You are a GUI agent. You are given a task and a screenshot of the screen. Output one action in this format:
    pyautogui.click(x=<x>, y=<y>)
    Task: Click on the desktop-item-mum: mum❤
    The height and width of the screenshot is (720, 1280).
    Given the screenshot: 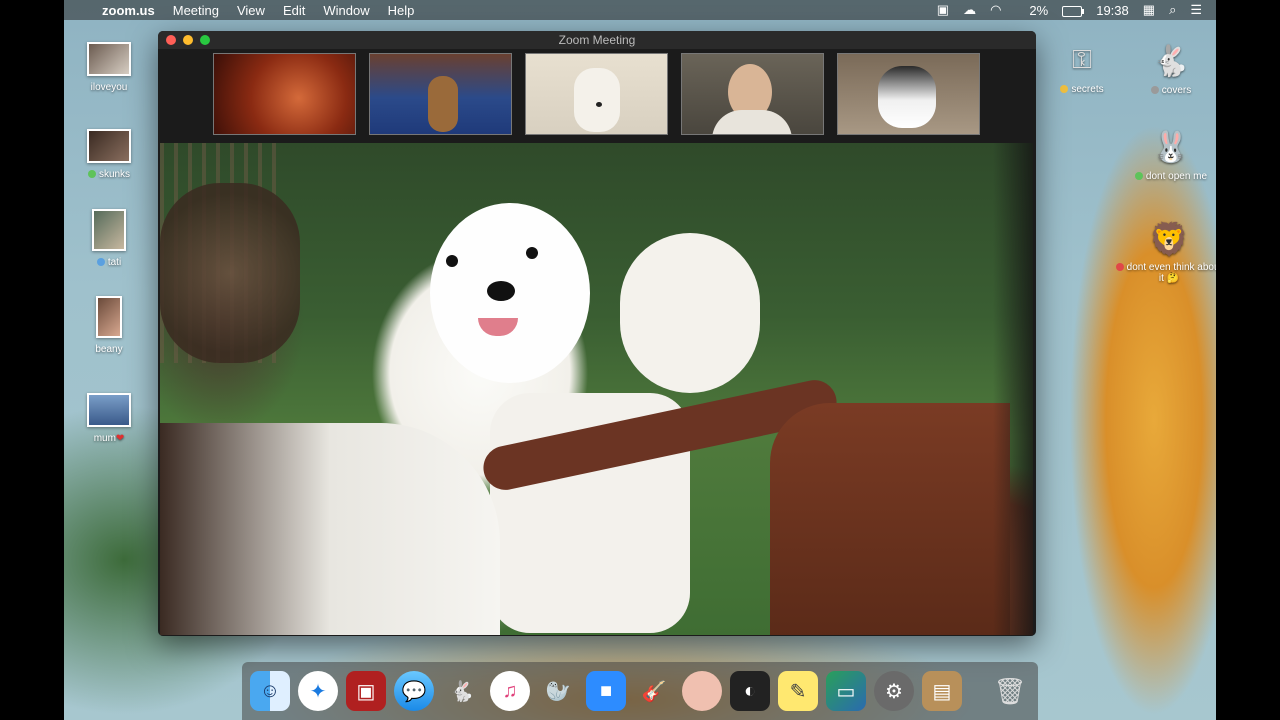 What is the action you would take?
    pyautogui.click(x=109, y=418)
    